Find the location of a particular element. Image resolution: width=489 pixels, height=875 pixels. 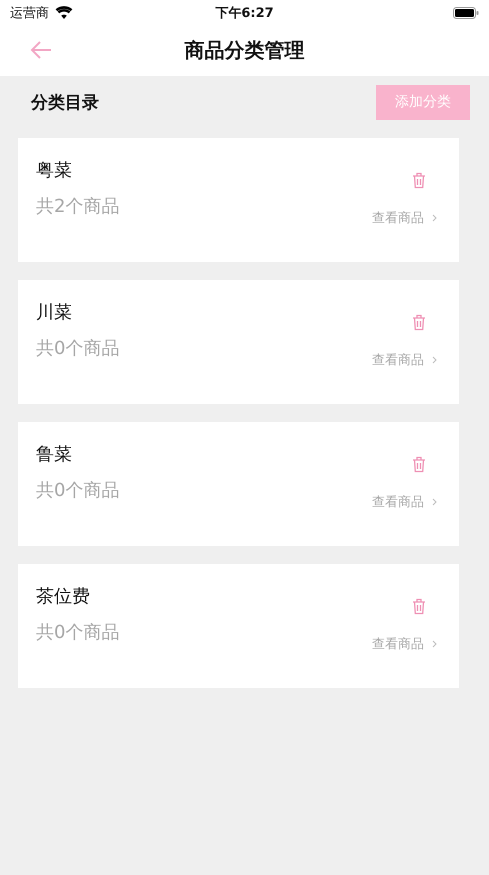

category-name: 粤菜 is located at coordinates (54, 170).